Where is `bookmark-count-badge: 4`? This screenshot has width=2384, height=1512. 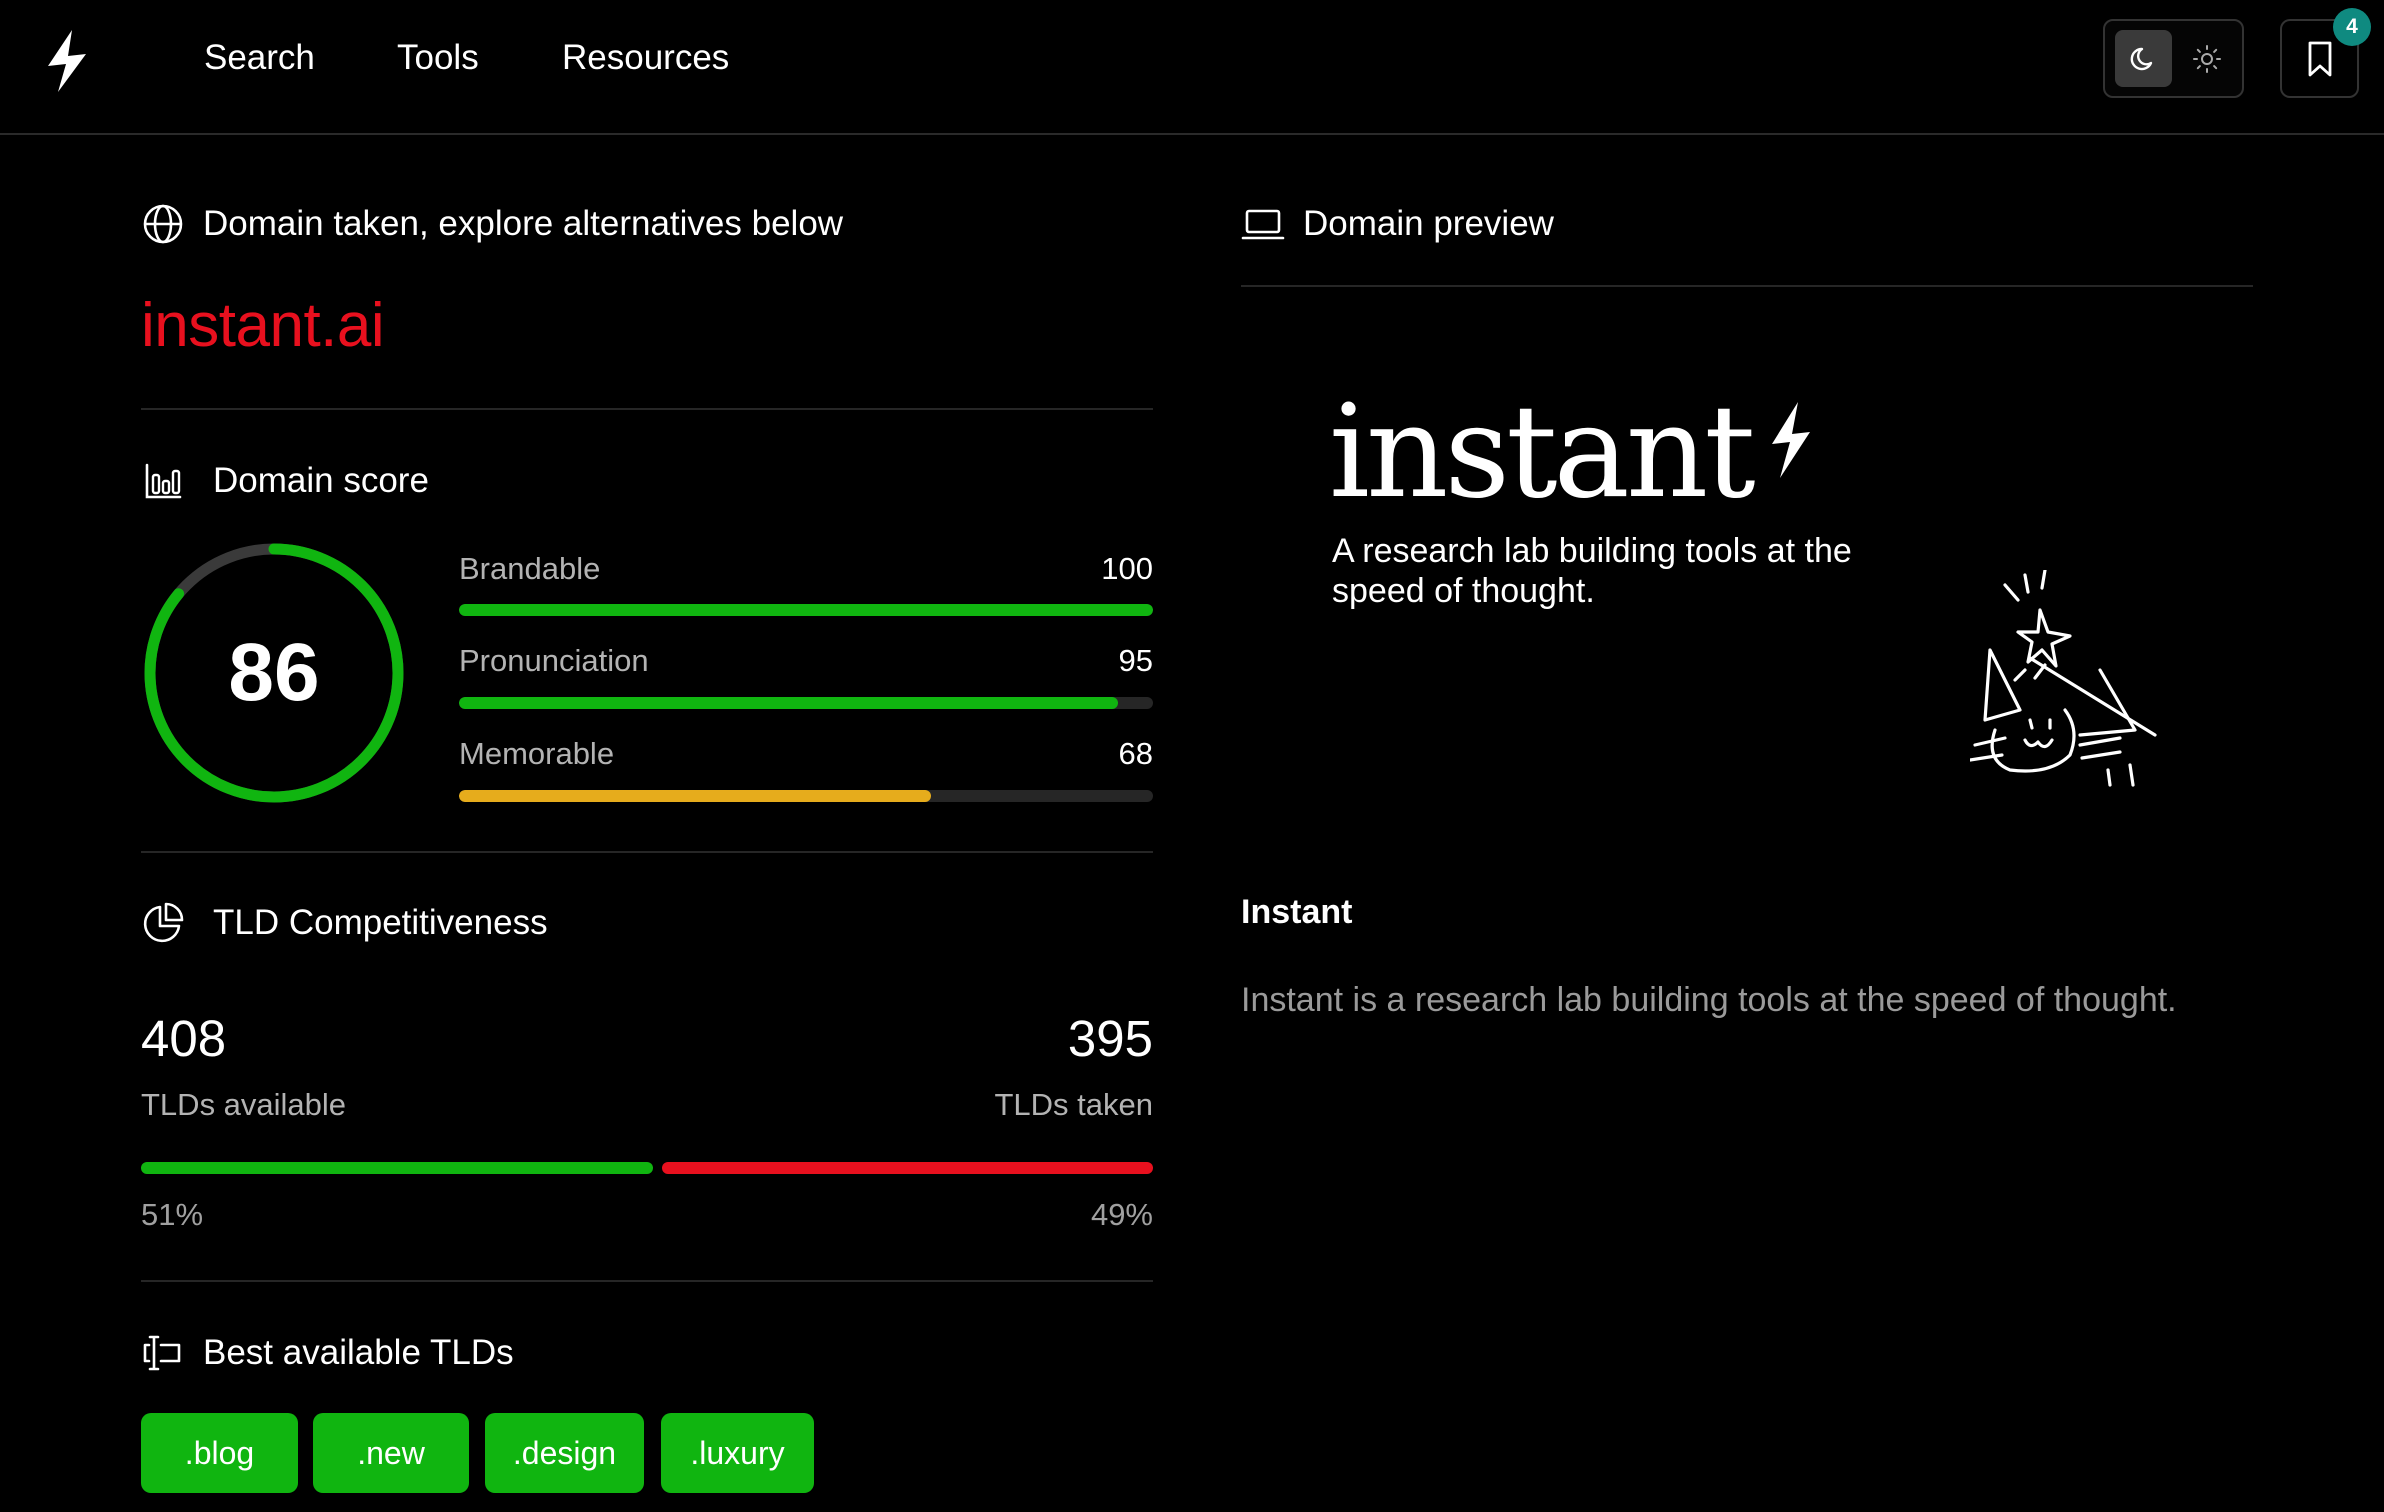
bookmark-count-badge: 4 is located at coordinates (2352, 27).